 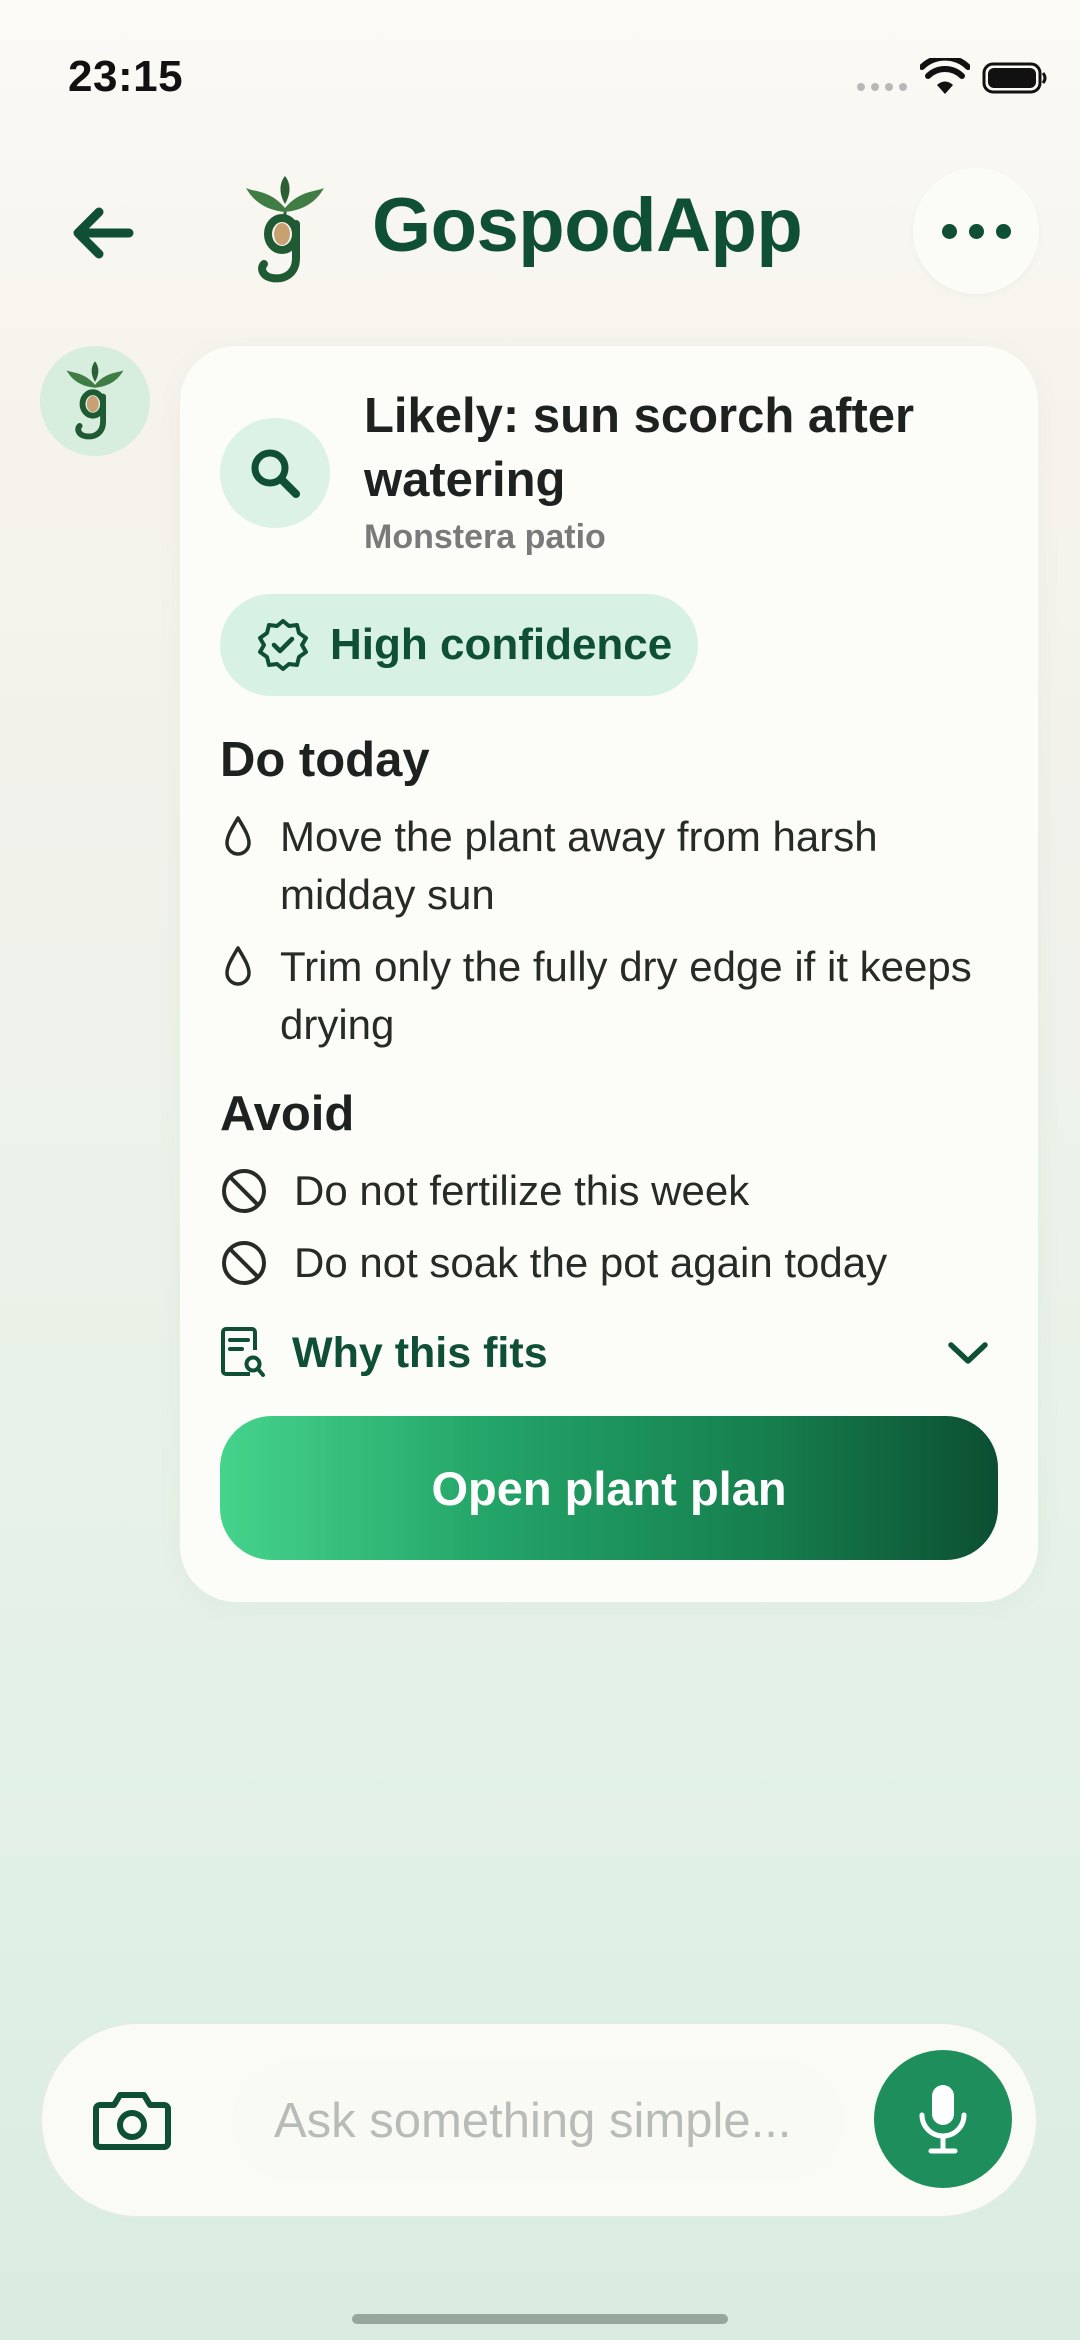 What do you see at coordinates (522, 1190) in the screenshot?
I see `avoid-item-text: Do not fertilize this week` at bounding box center [522, 1190].